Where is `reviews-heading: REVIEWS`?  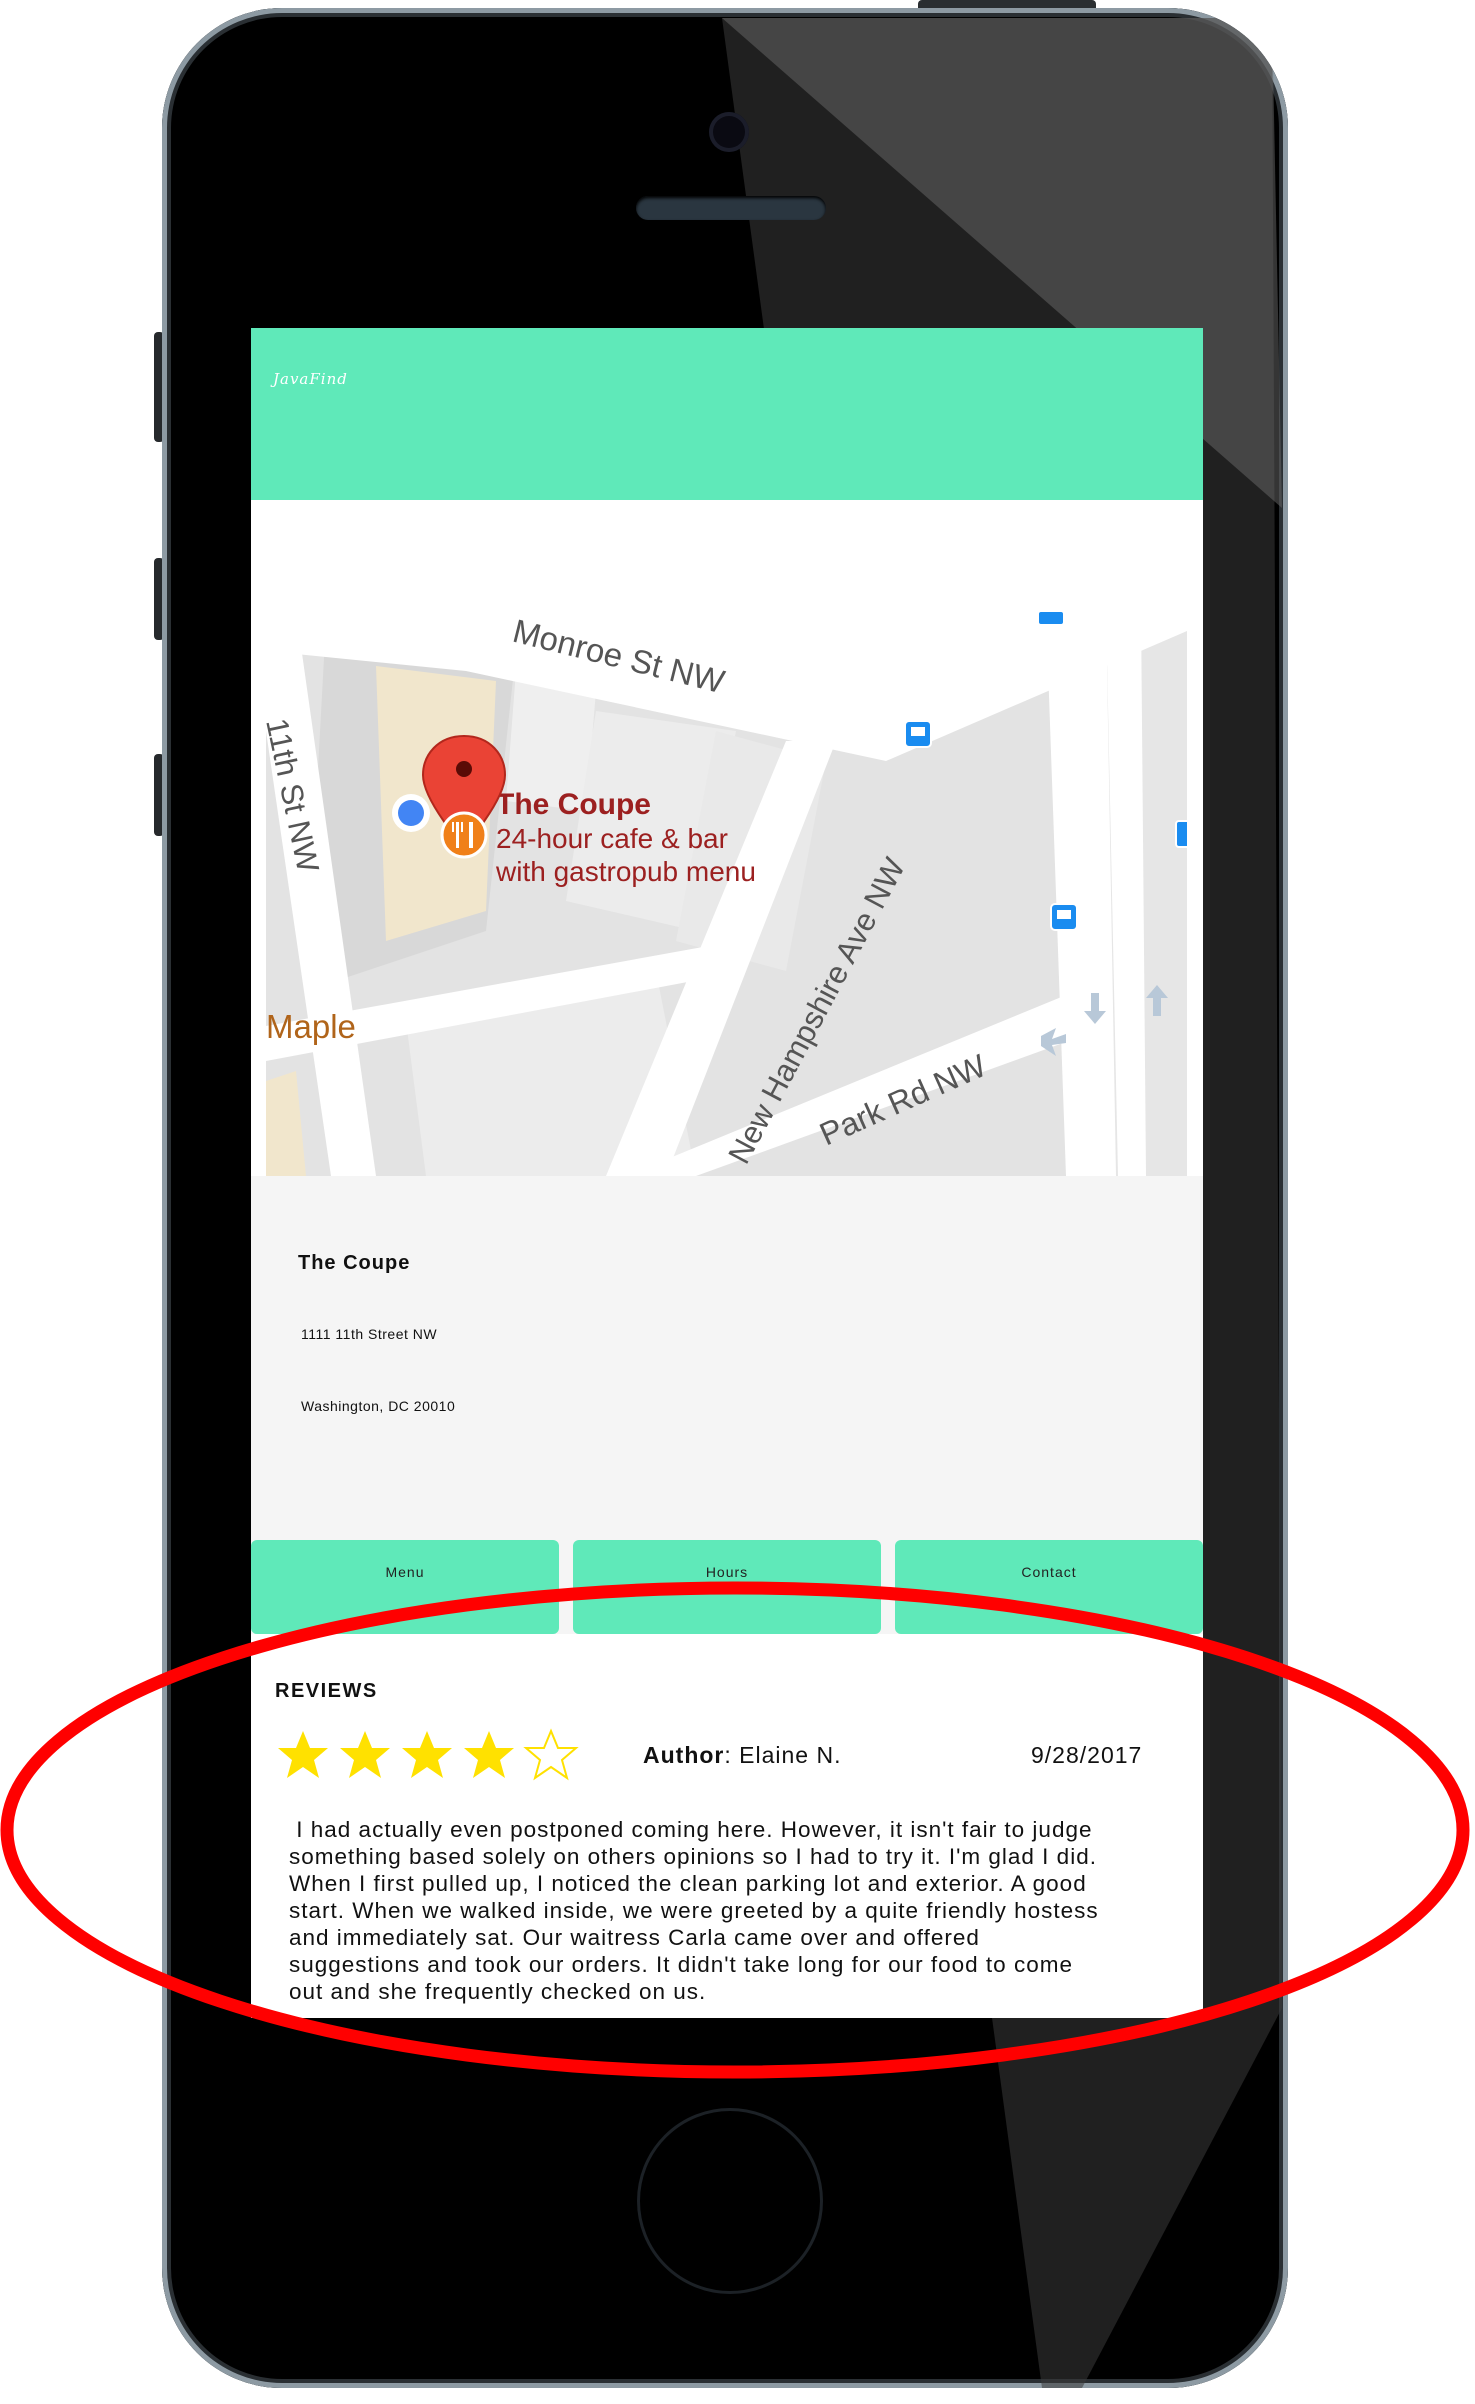
reviews-heading: REVIEWS is located at coordinates (326, 1691).